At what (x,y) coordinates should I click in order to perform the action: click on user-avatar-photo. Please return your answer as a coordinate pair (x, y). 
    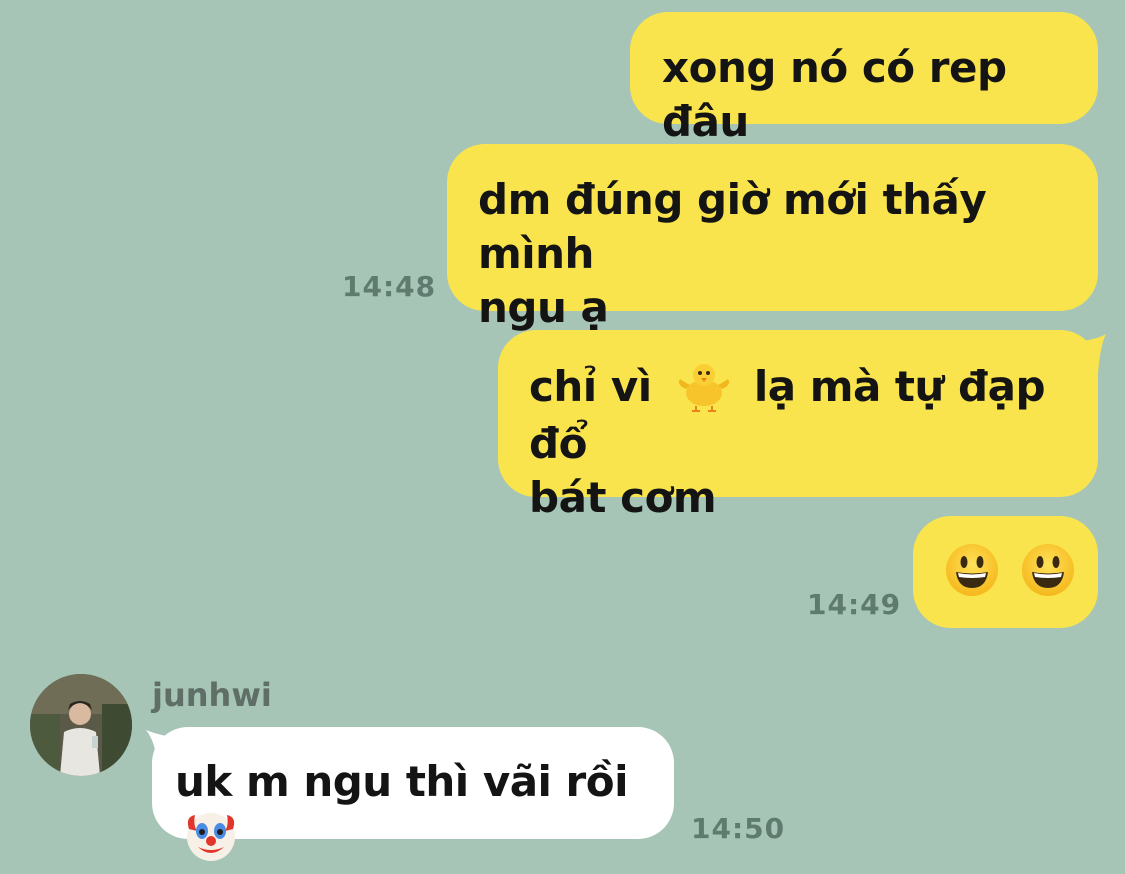
    Looking at the image, I should click on (81, 725).